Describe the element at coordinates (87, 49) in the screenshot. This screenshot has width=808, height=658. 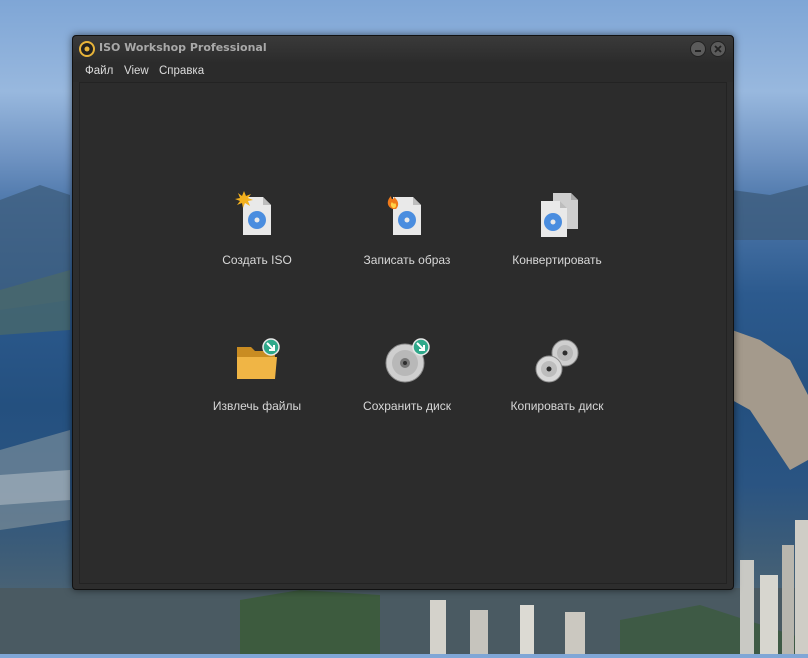
I see `app-logo-icon` at that location.